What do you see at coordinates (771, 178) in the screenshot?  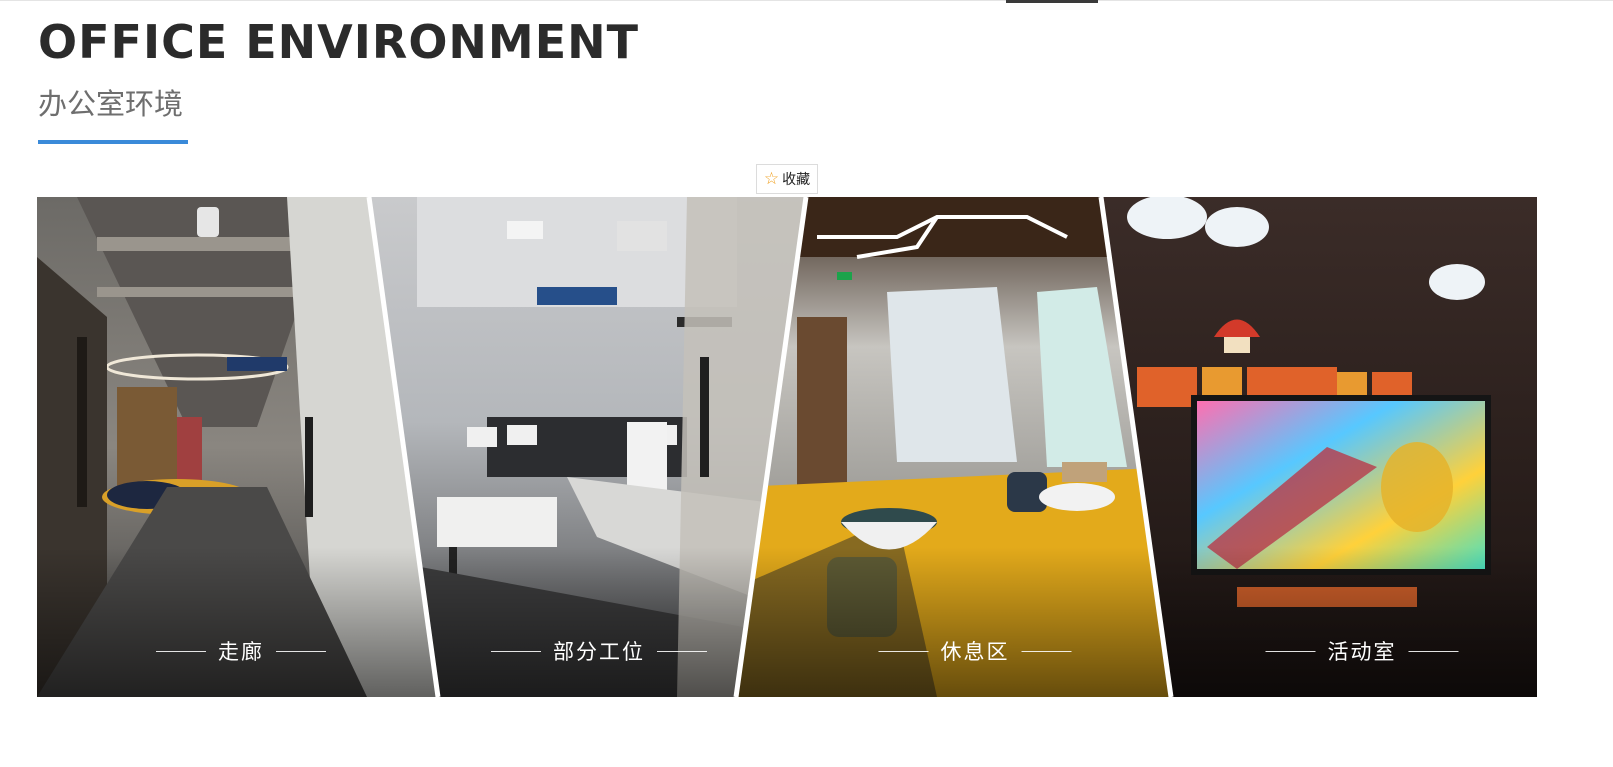 I see `star-outline-icon: ☆` at bounding box center [771, 178].